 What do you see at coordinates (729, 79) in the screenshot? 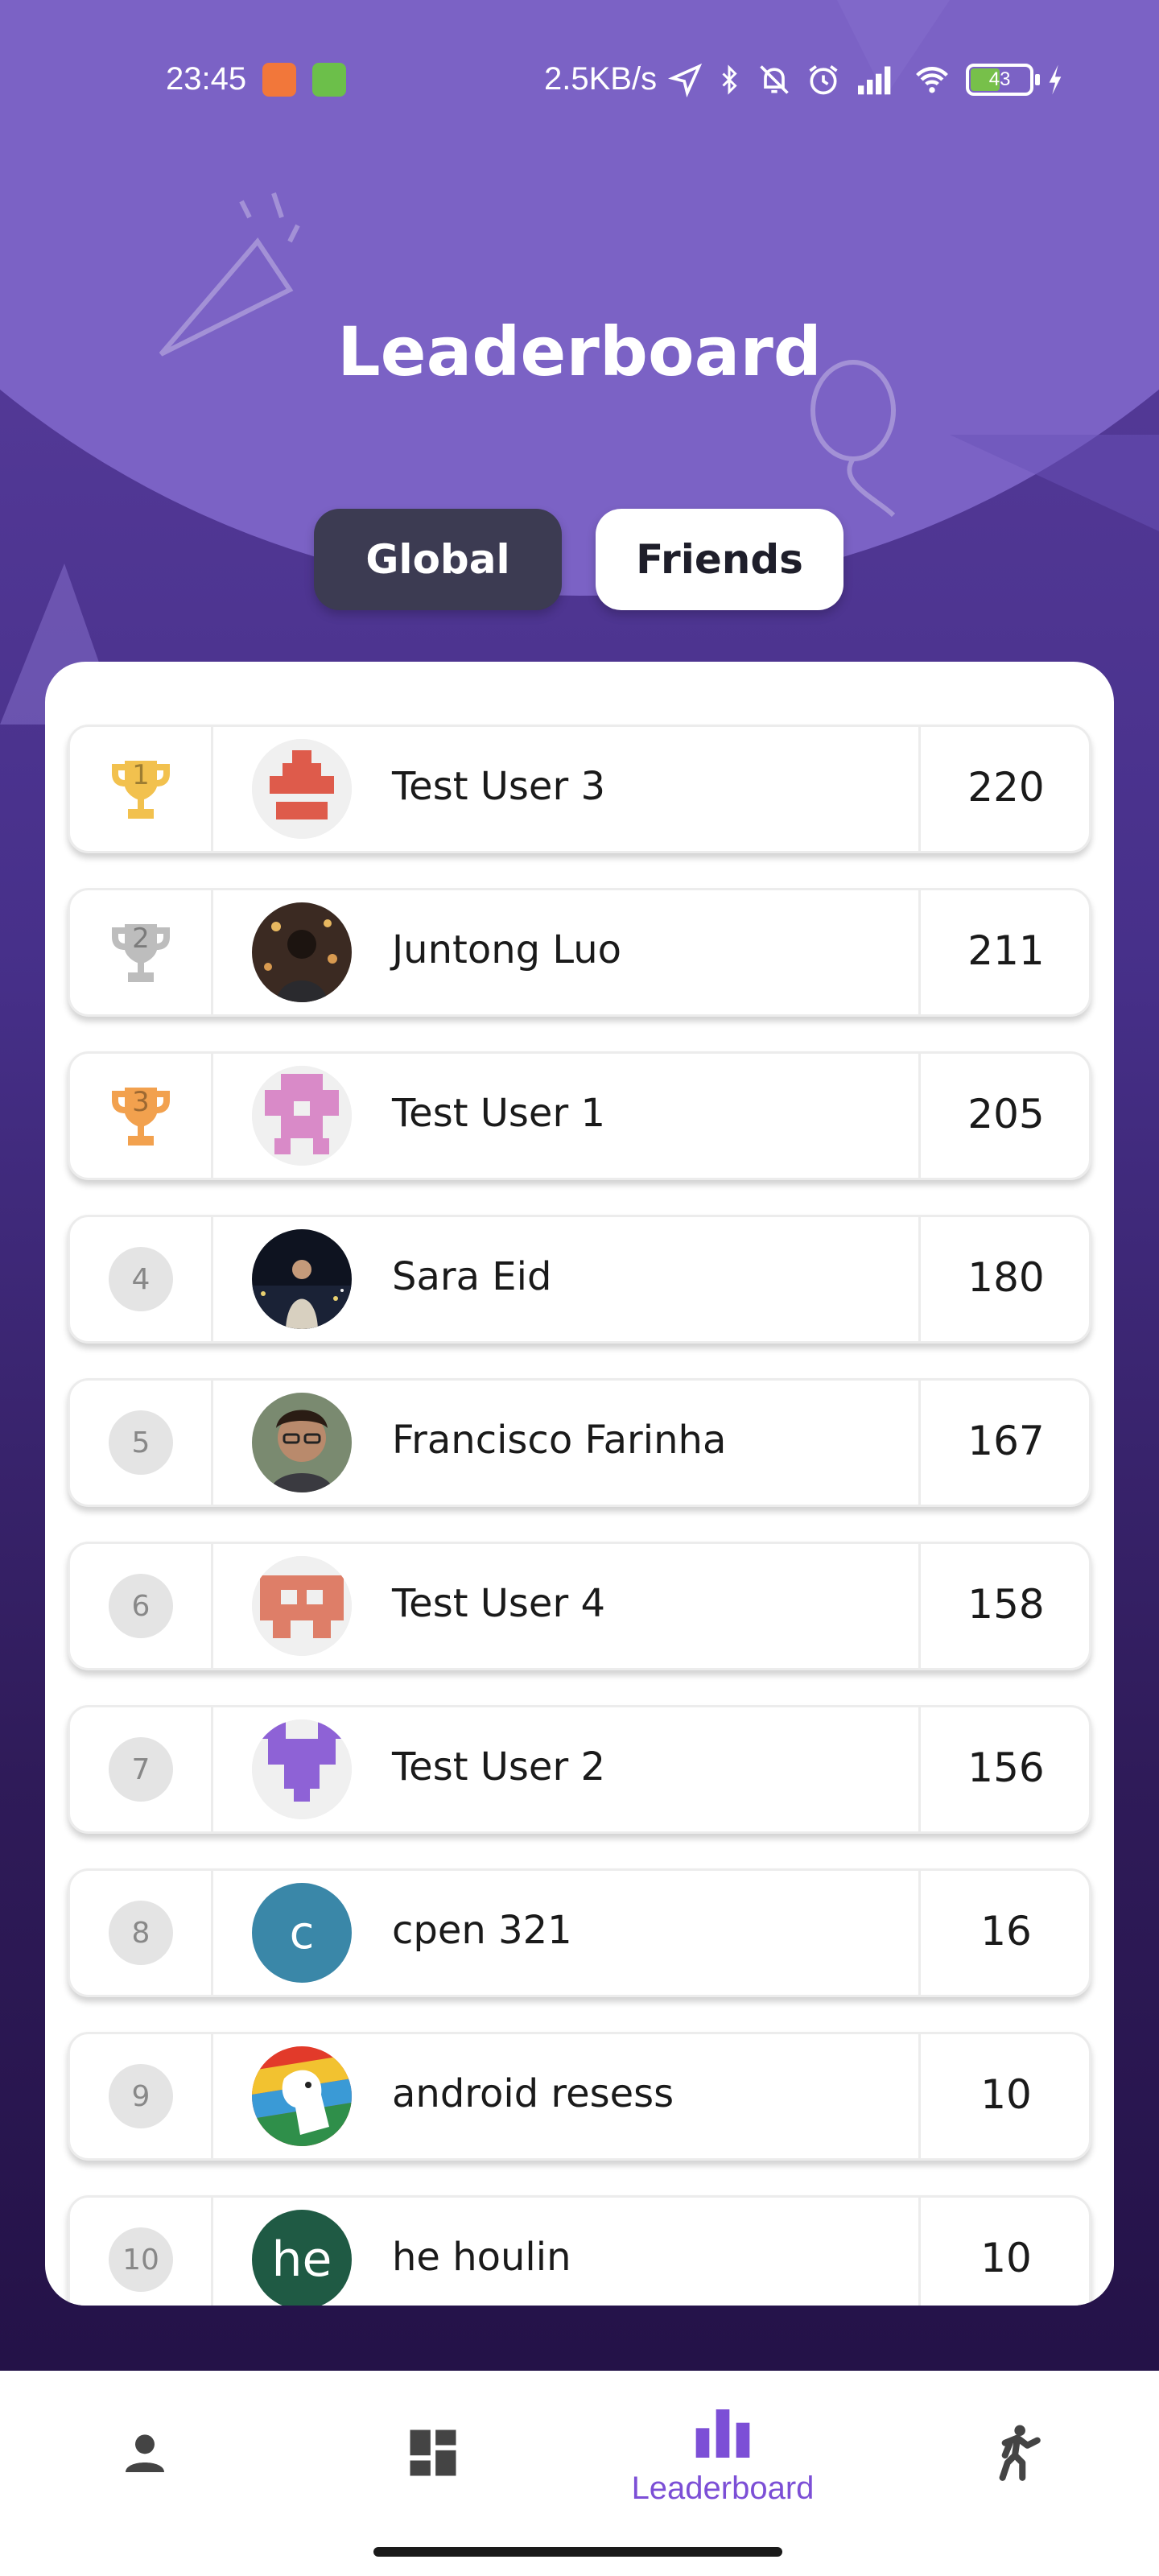
I see `bluetooth-icon` at bounding box center [729, 79].